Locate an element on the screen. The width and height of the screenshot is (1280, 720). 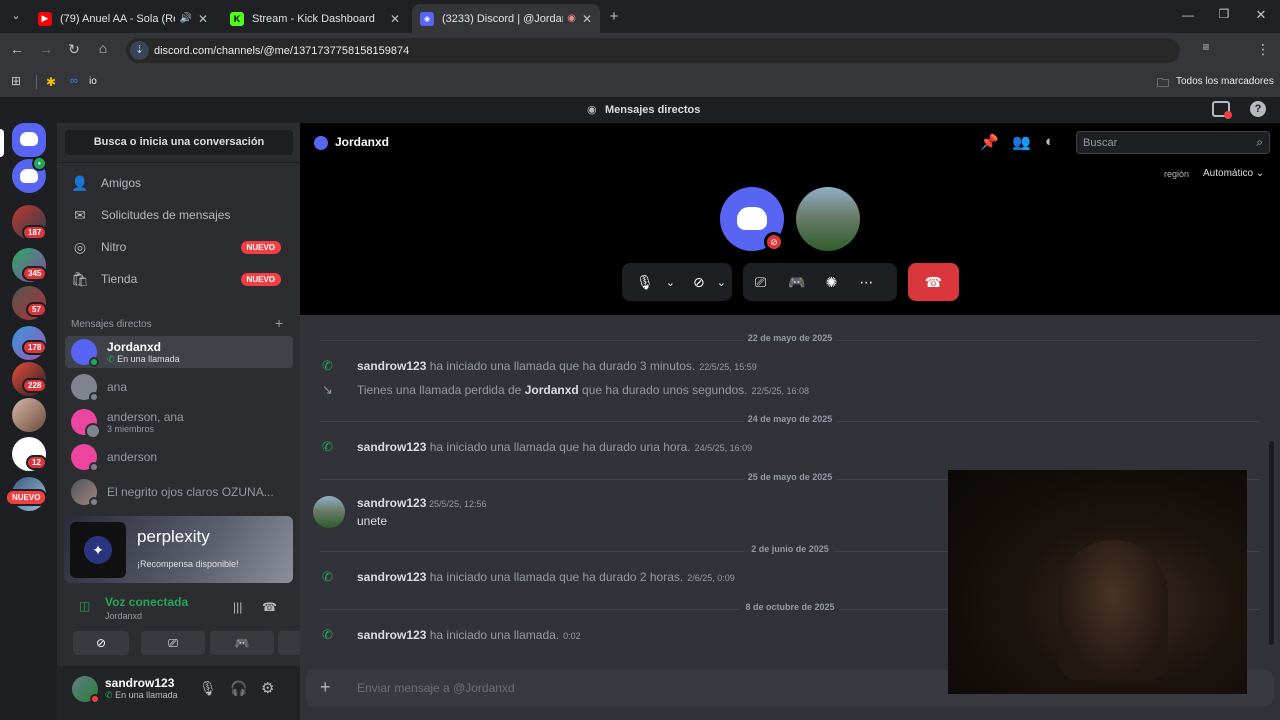
nav-friends: 👤 Amigos is located at coordinates (179, 183).